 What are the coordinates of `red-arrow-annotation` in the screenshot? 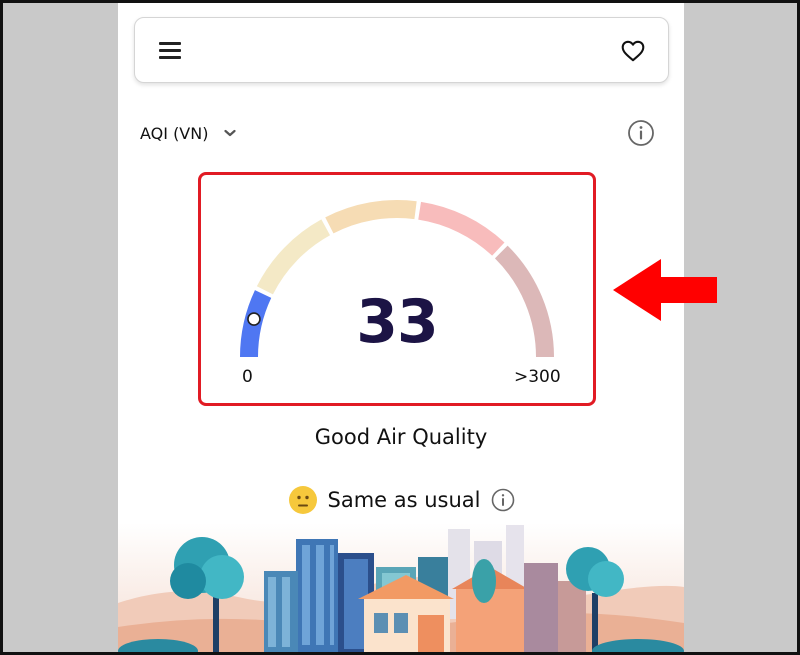 It's located at (665, 290).